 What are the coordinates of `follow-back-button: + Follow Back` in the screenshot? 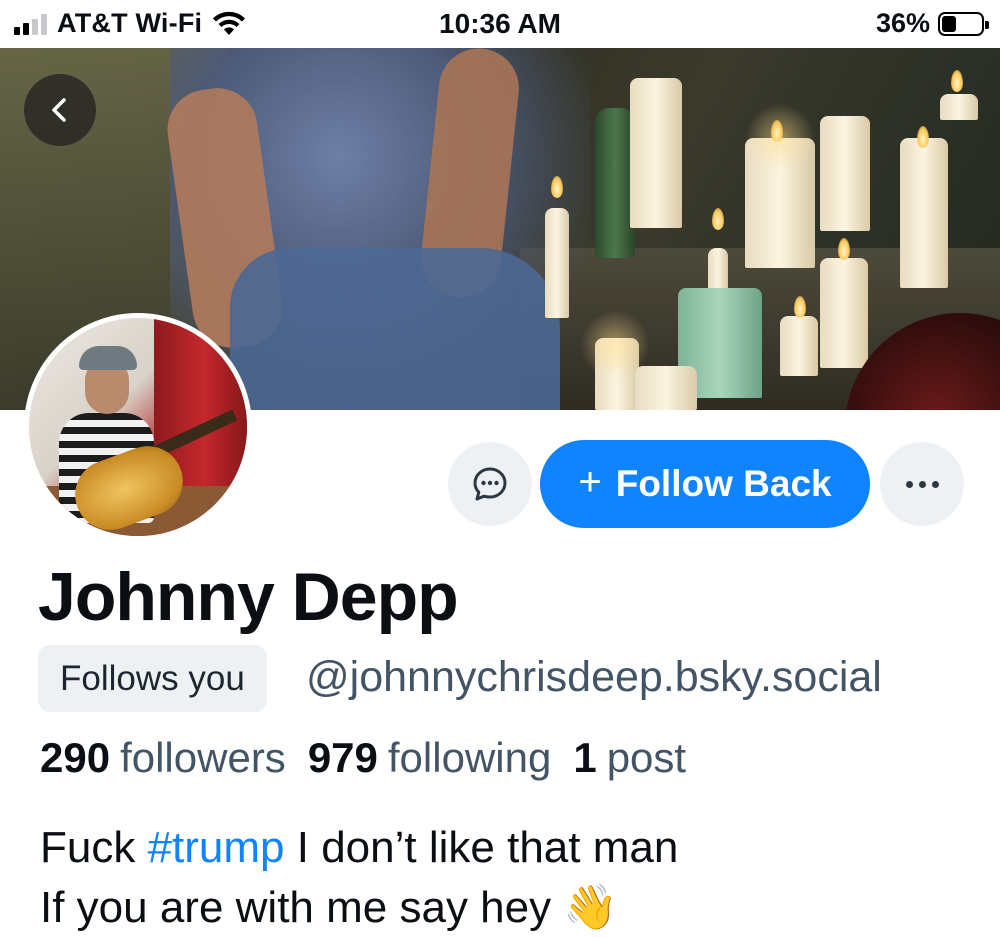 It's located at (705, 484).